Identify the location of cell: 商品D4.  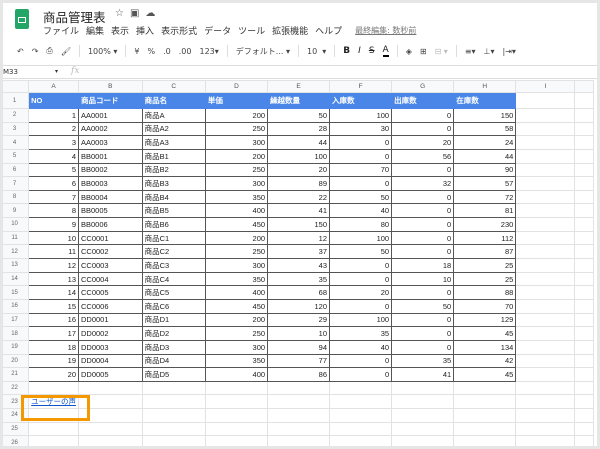
(173, 361).